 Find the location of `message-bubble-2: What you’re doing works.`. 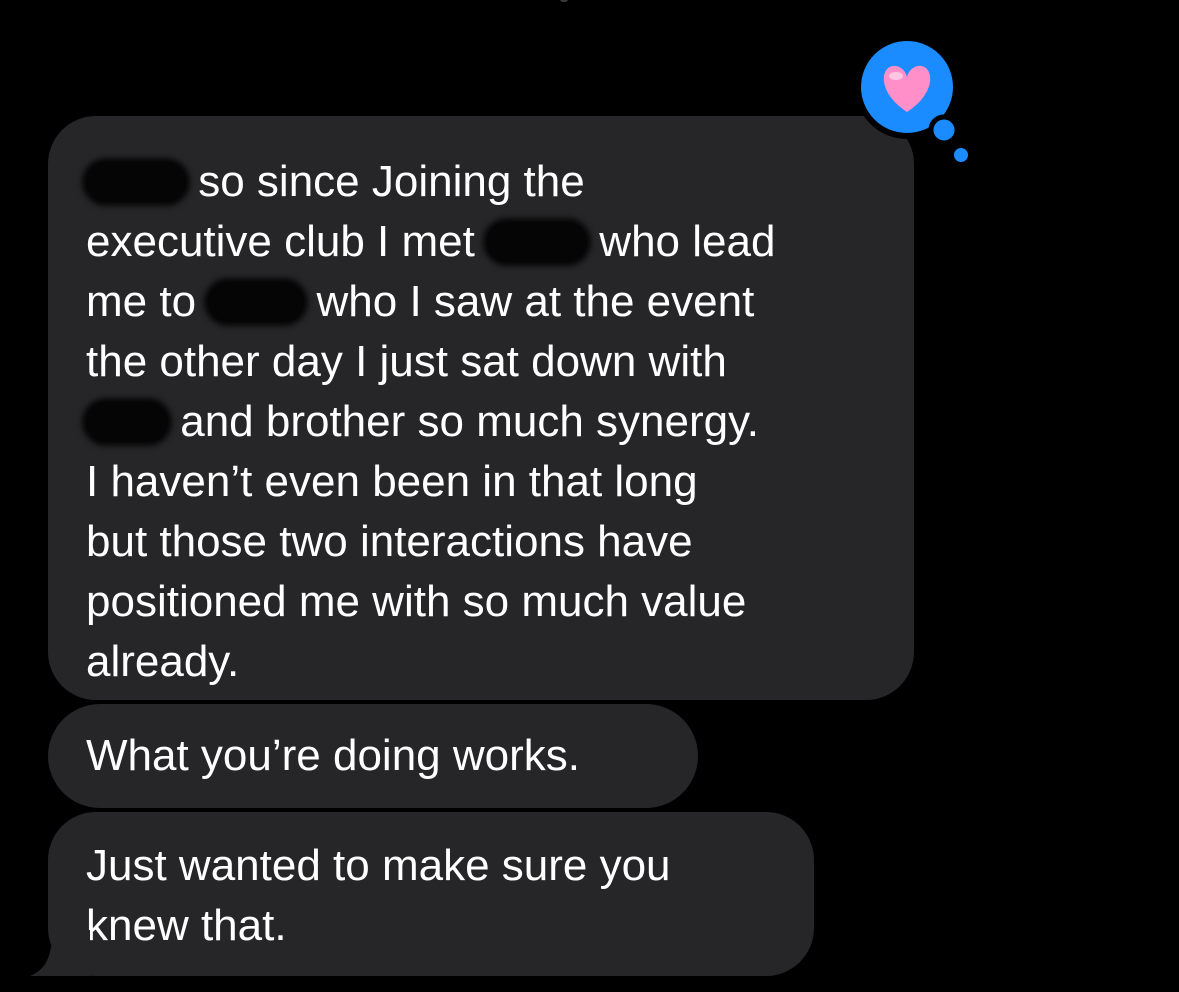

message-bubble-2: What you’re doing works. is located at coordinates (373, 756).